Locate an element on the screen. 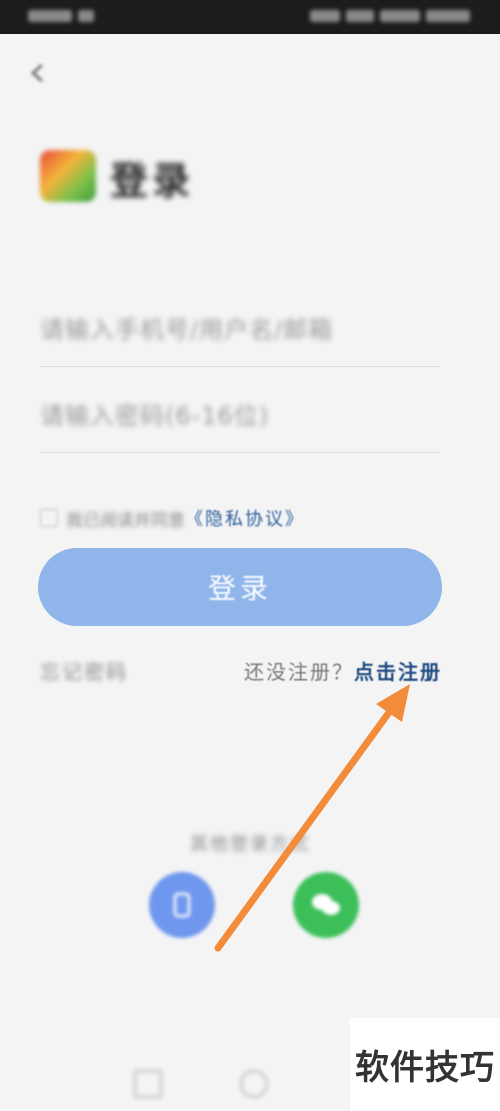  login-button-label: 登录 is located at coordinates (239, 588).